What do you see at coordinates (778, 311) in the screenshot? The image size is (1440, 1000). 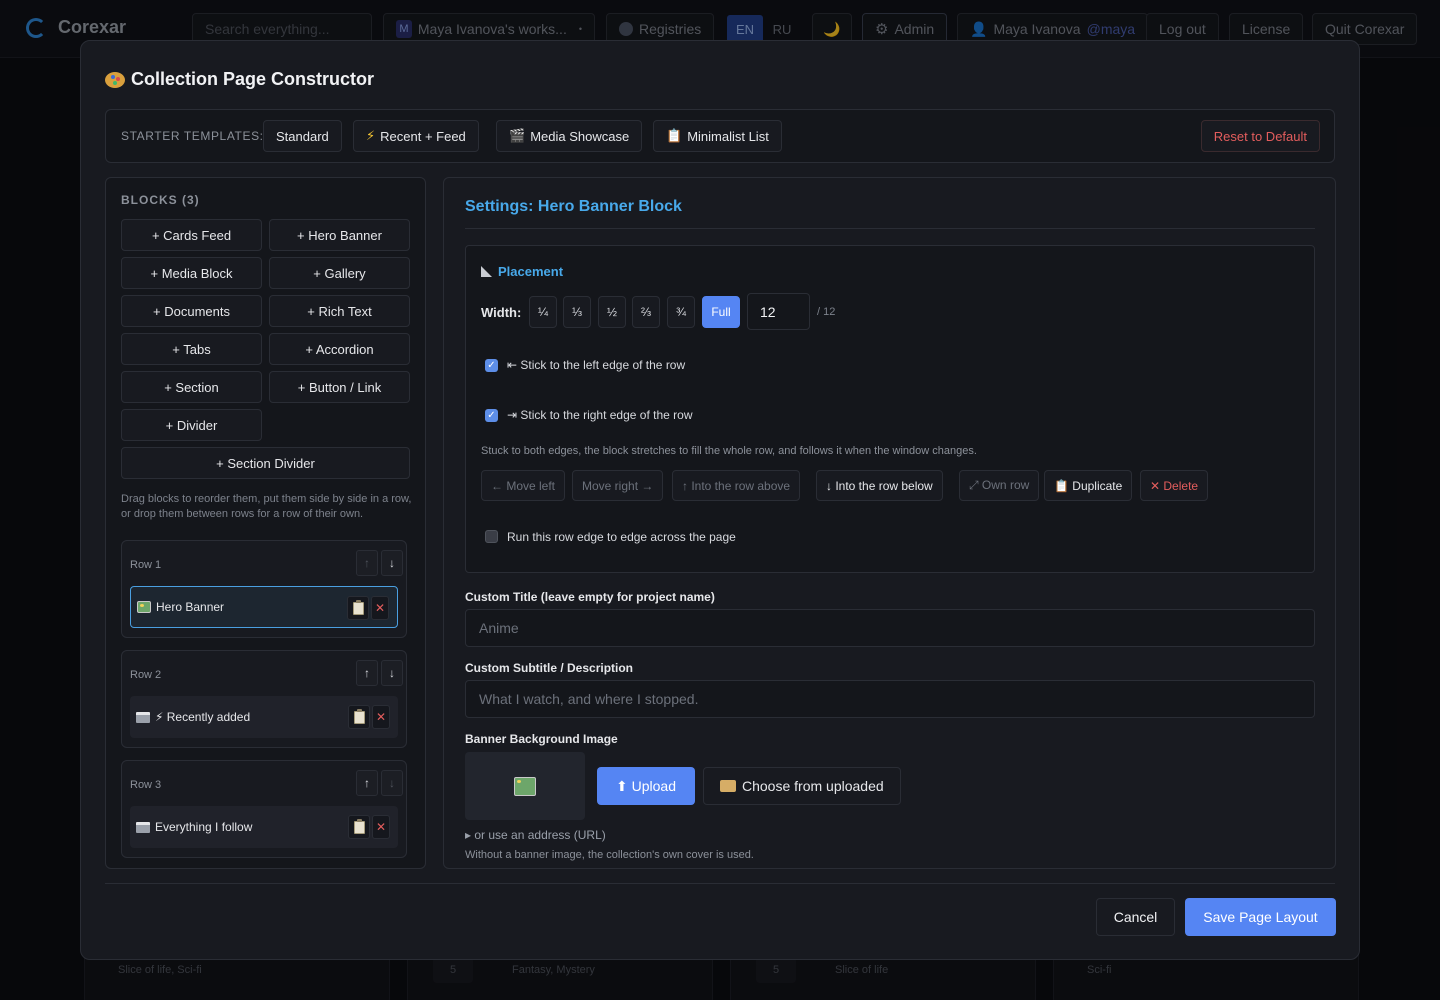 I see `width-columns-input: 12` at bounding box center [778, 311].